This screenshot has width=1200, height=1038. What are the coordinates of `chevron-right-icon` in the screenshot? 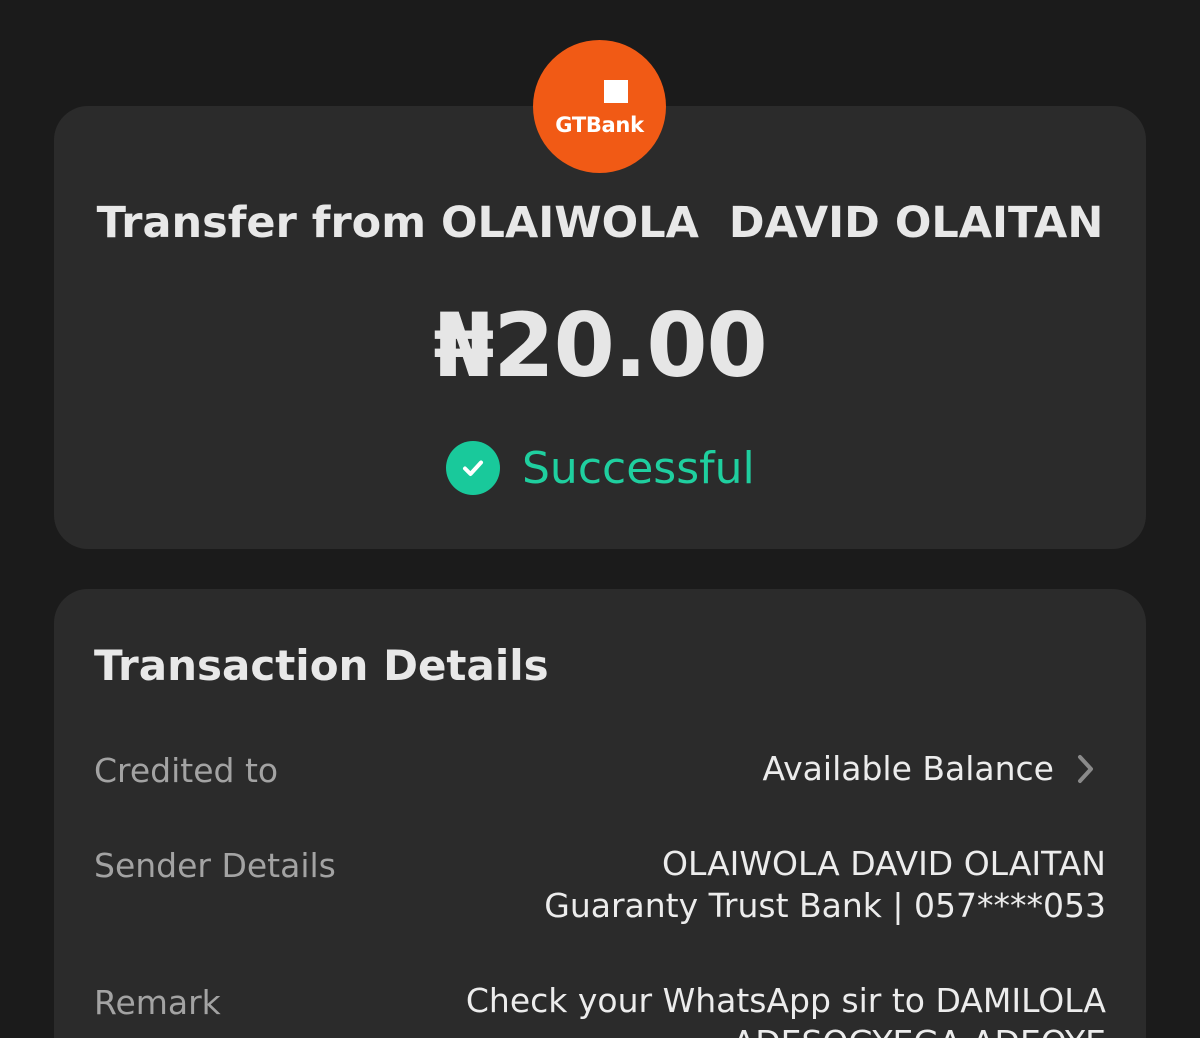 It's located at (1085, 768).